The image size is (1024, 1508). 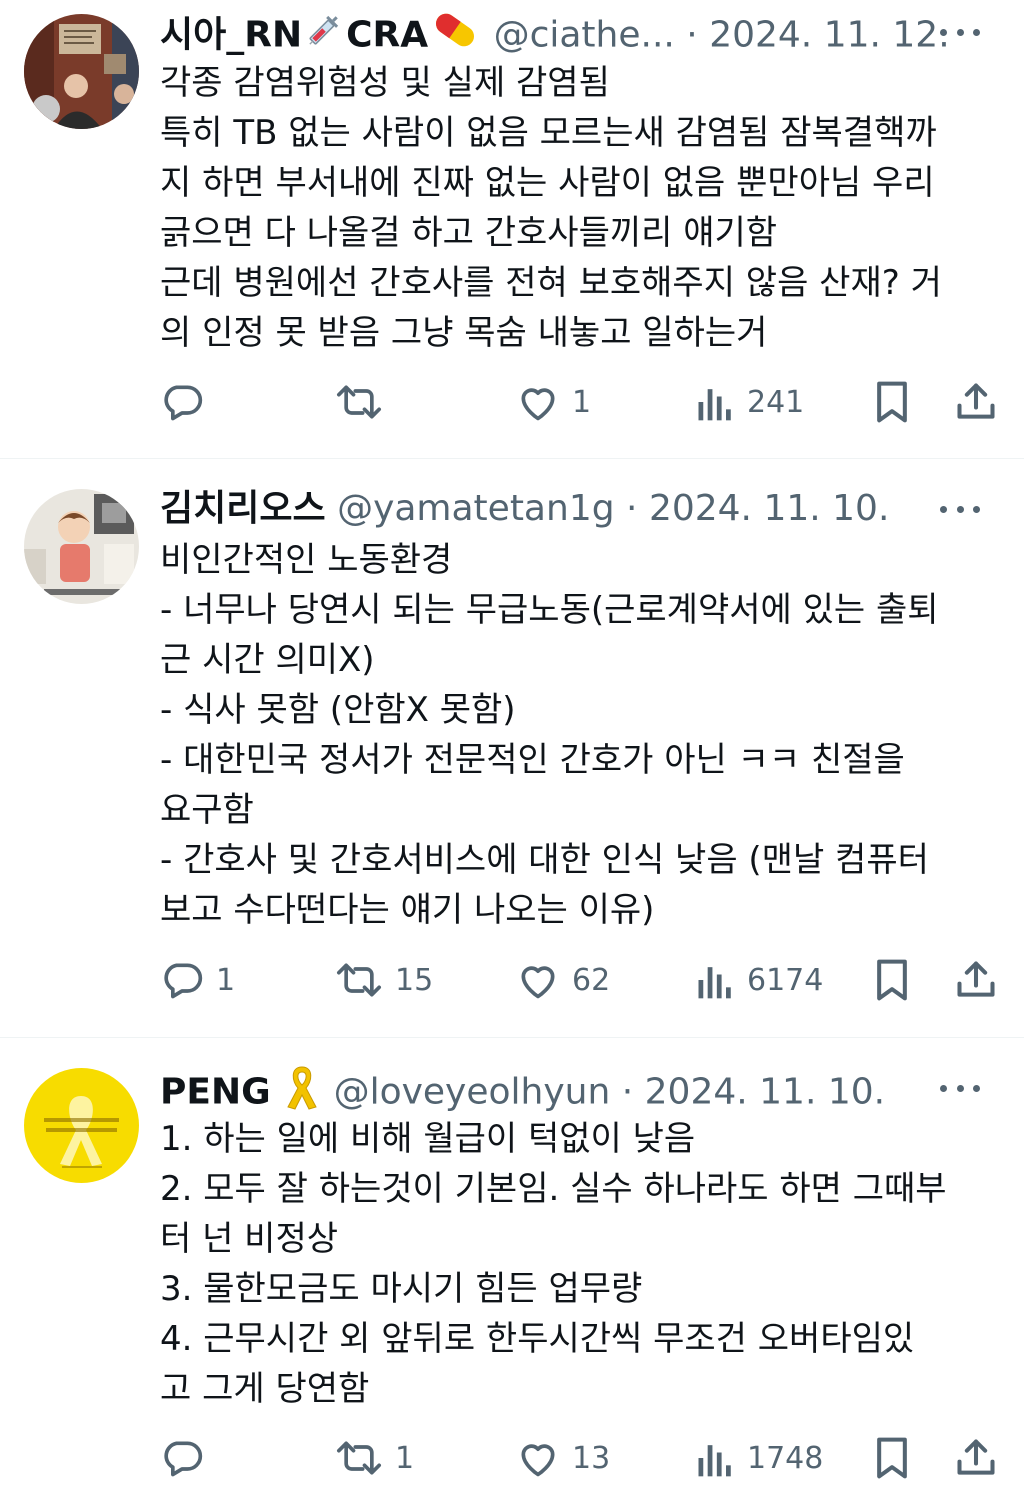 I want to click on like-button: 13, so click(x=563, y=1458).